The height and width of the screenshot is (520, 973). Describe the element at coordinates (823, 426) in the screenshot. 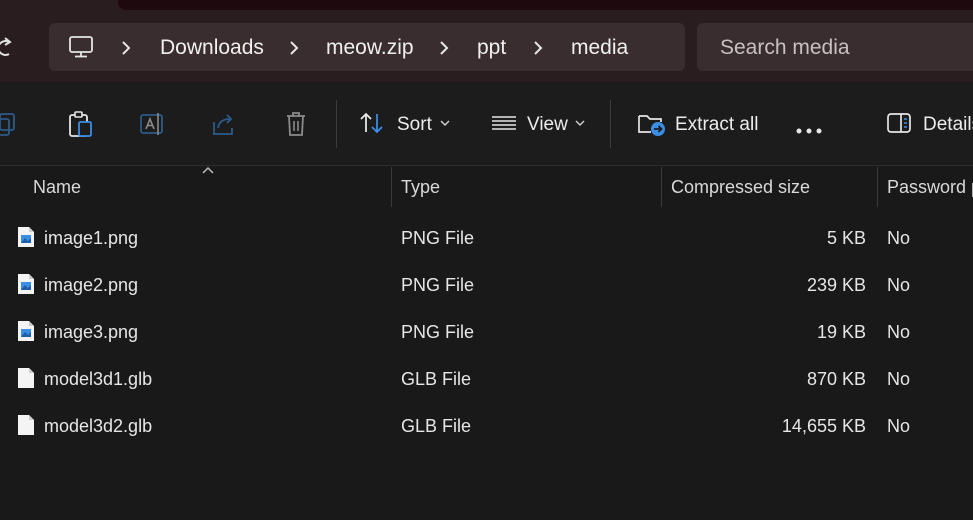

I see `file-compressed-size: 14,655 KB` at that location.